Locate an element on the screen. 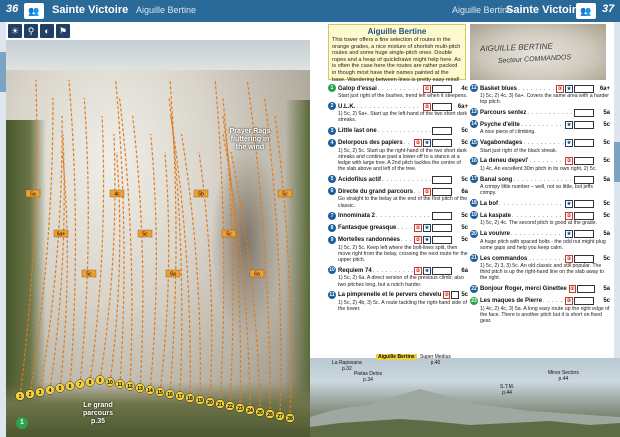 This screenshot has width=620, height=437. route-name: Little last one is located at coordinates (357, 131).